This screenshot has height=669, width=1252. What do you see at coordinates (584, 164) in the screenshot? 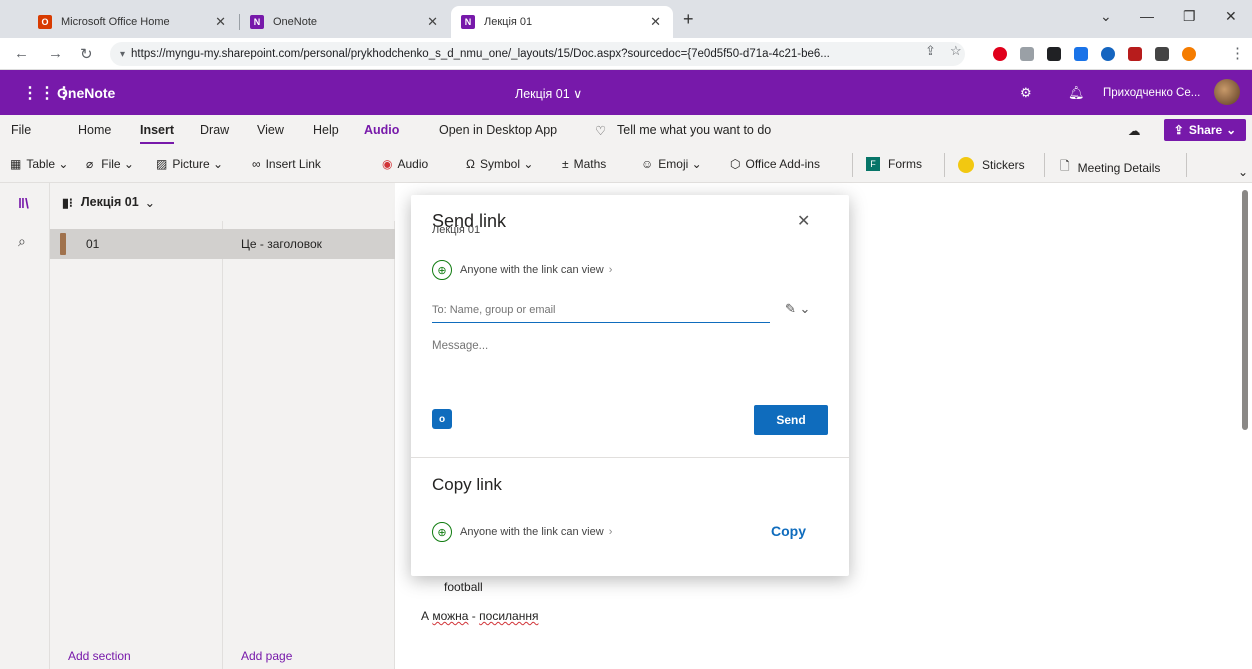
I see `math-button: ± Maths` at bounding box center [584, 164].